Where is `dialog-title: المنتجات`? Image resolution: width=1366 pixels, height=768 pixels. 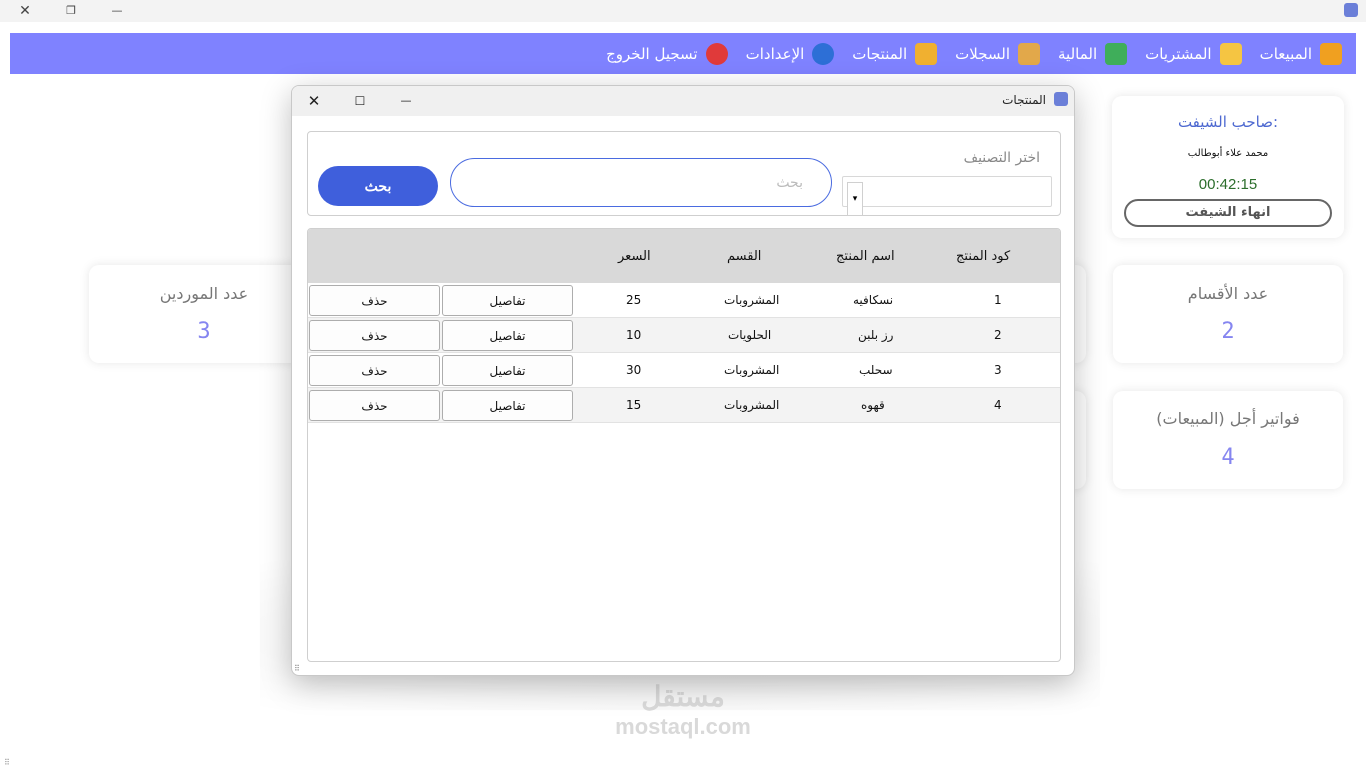
dialog-title: المنتجات is located at coordinates (1024, 100).